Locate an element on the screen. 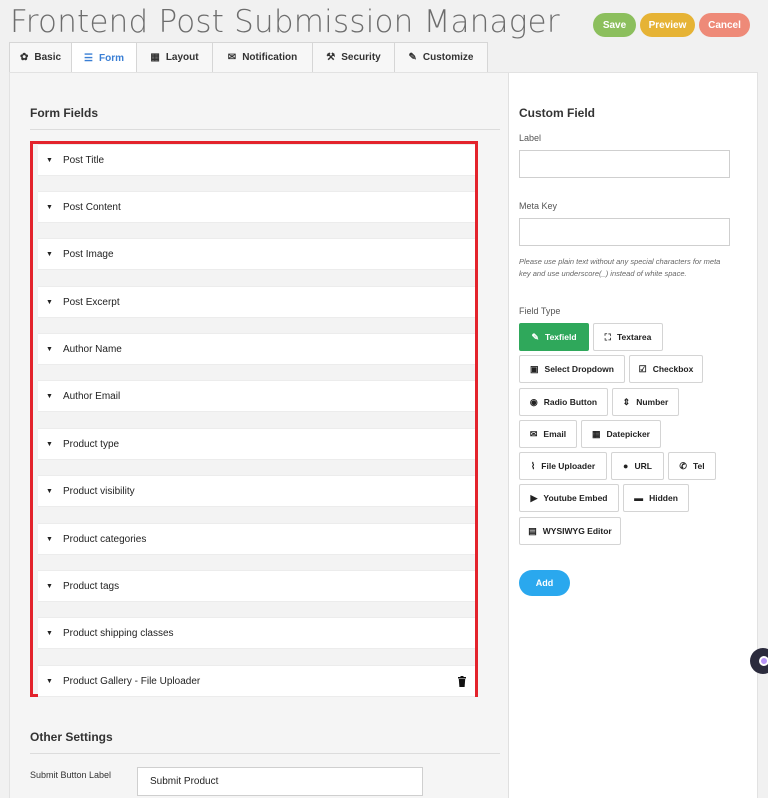 The width and height of the screenshot is (768, 798). field-row: ▼ Product visibility is located at coordinates (256, 491).